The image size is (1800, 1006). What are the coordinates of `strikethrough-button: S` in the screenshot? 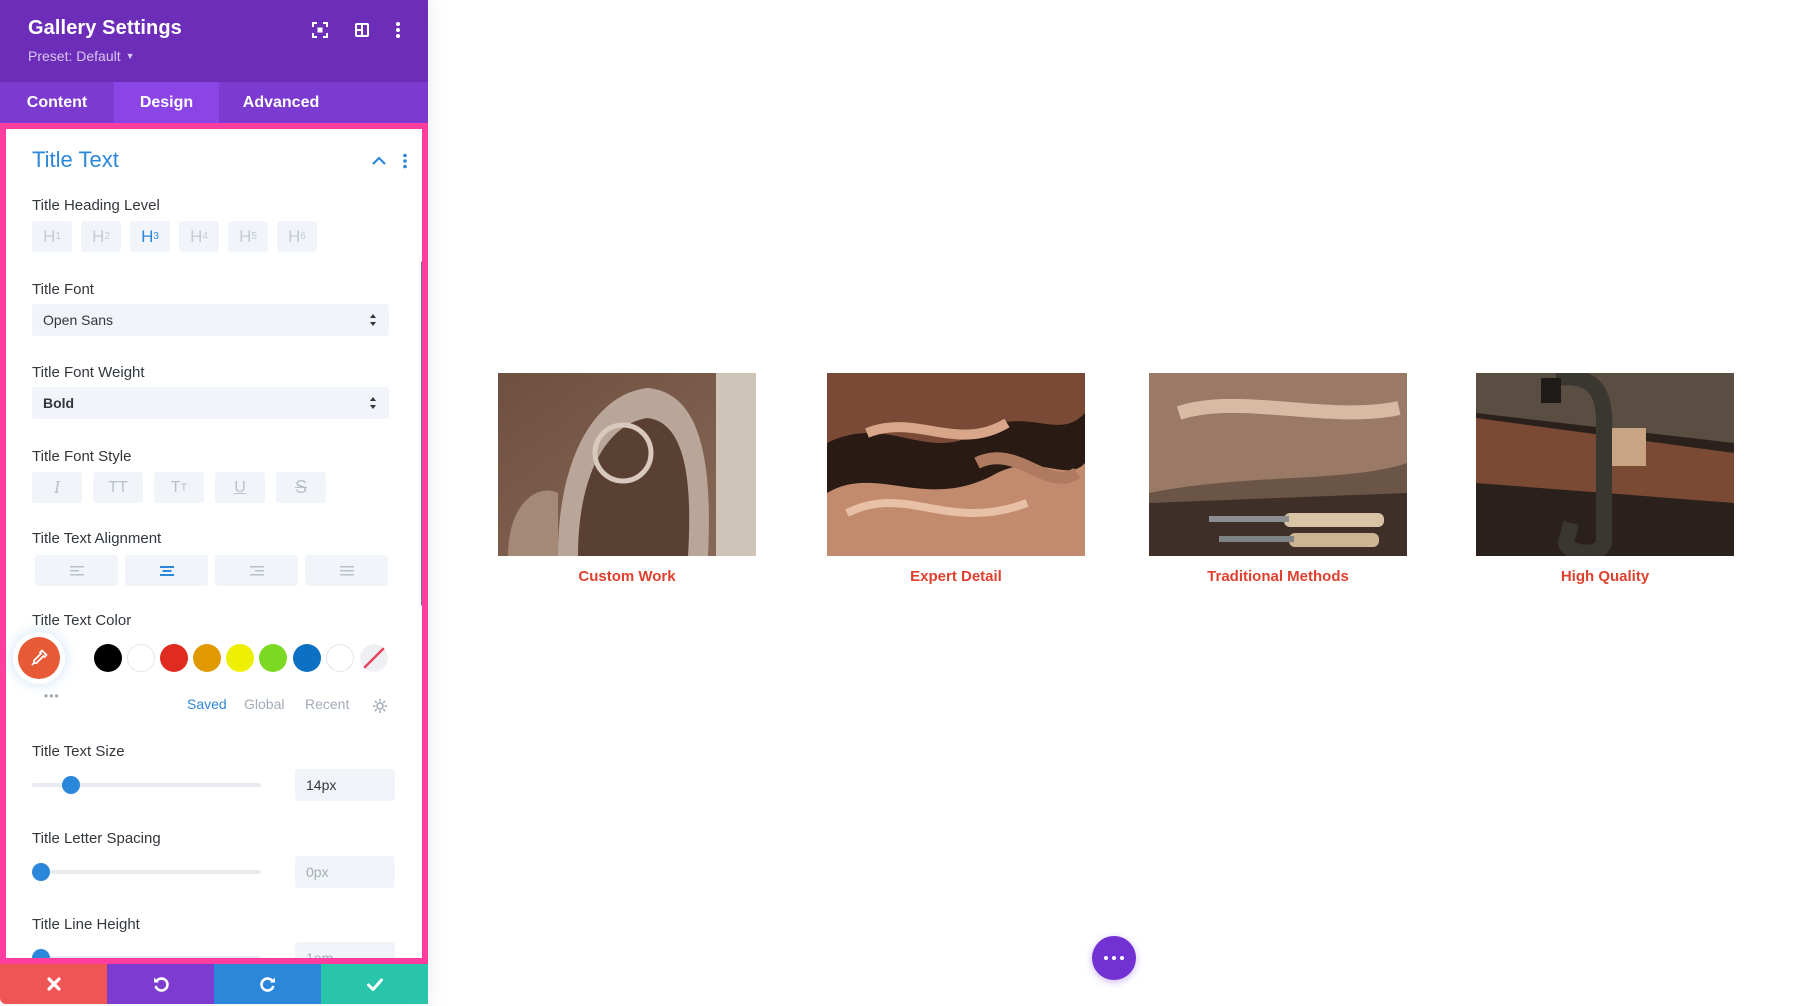 It's located at (301, 487).